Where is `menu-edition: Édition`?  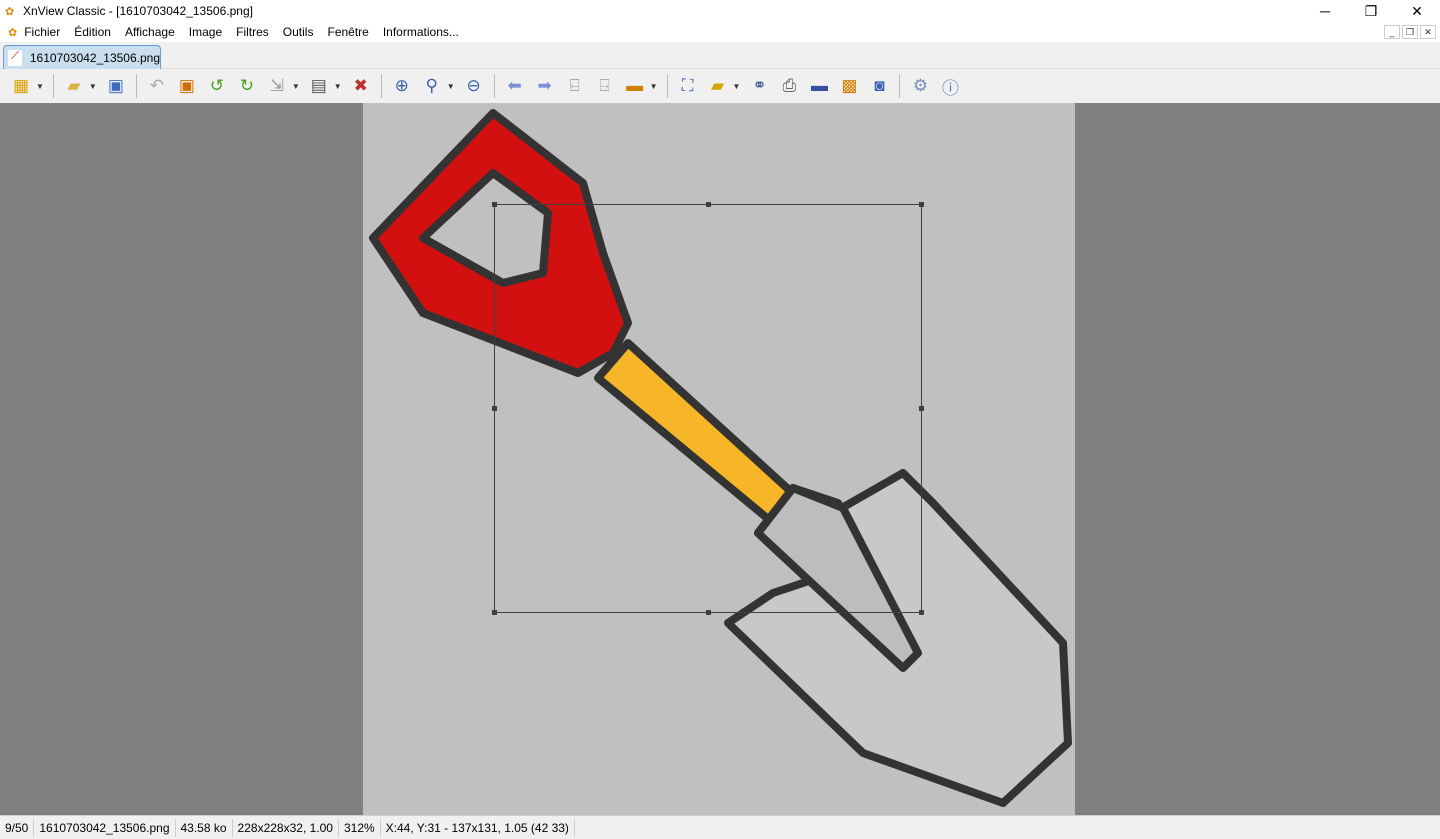 menu-edition: Édition is located at coordinates (92, 32).